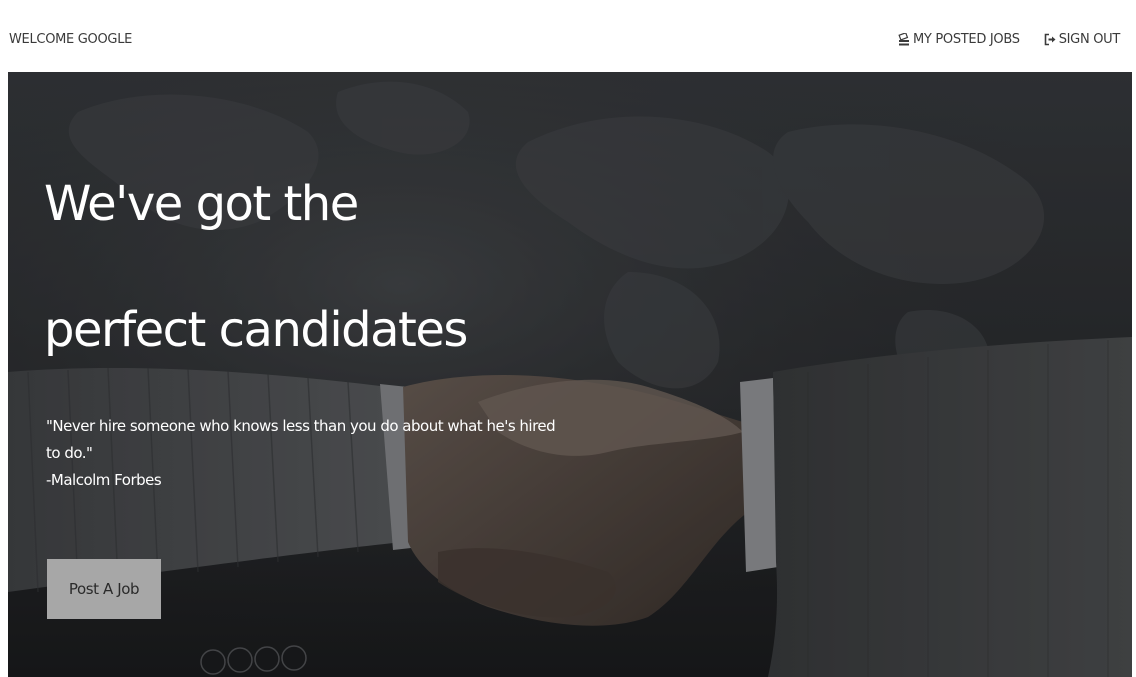 This screenshot has height=677, width=1136. I want to click on hero-headline-line-1: We've got the, so click(201, 204).